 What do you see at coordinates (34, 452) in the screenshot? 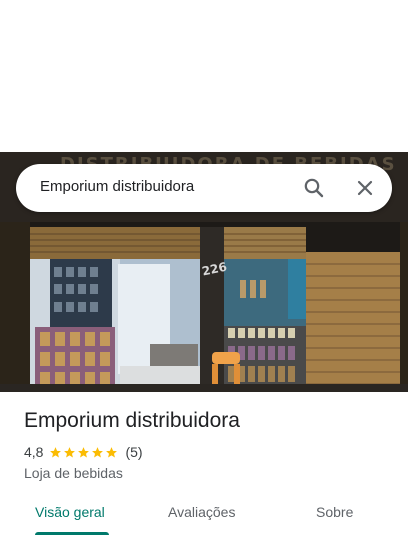
I see `rating-value: 4,8` at bounding box center [34, 452].